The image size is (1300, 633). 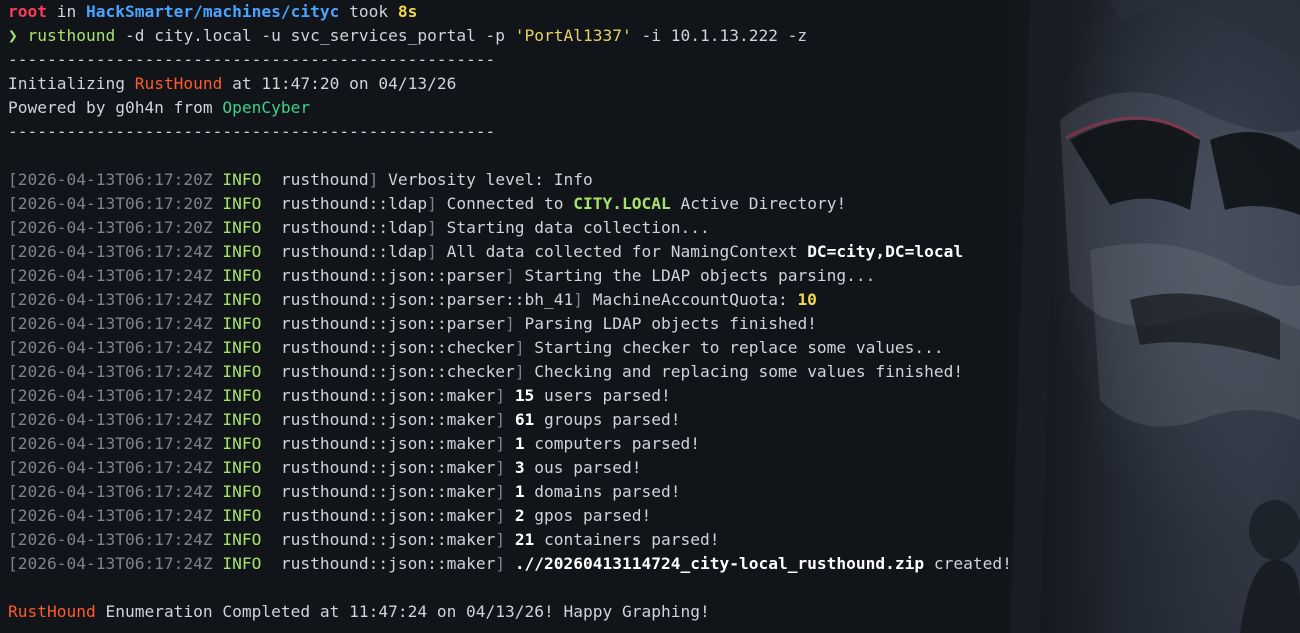 I want to click on log-bold-value: 61, so click(x=524, y=419).